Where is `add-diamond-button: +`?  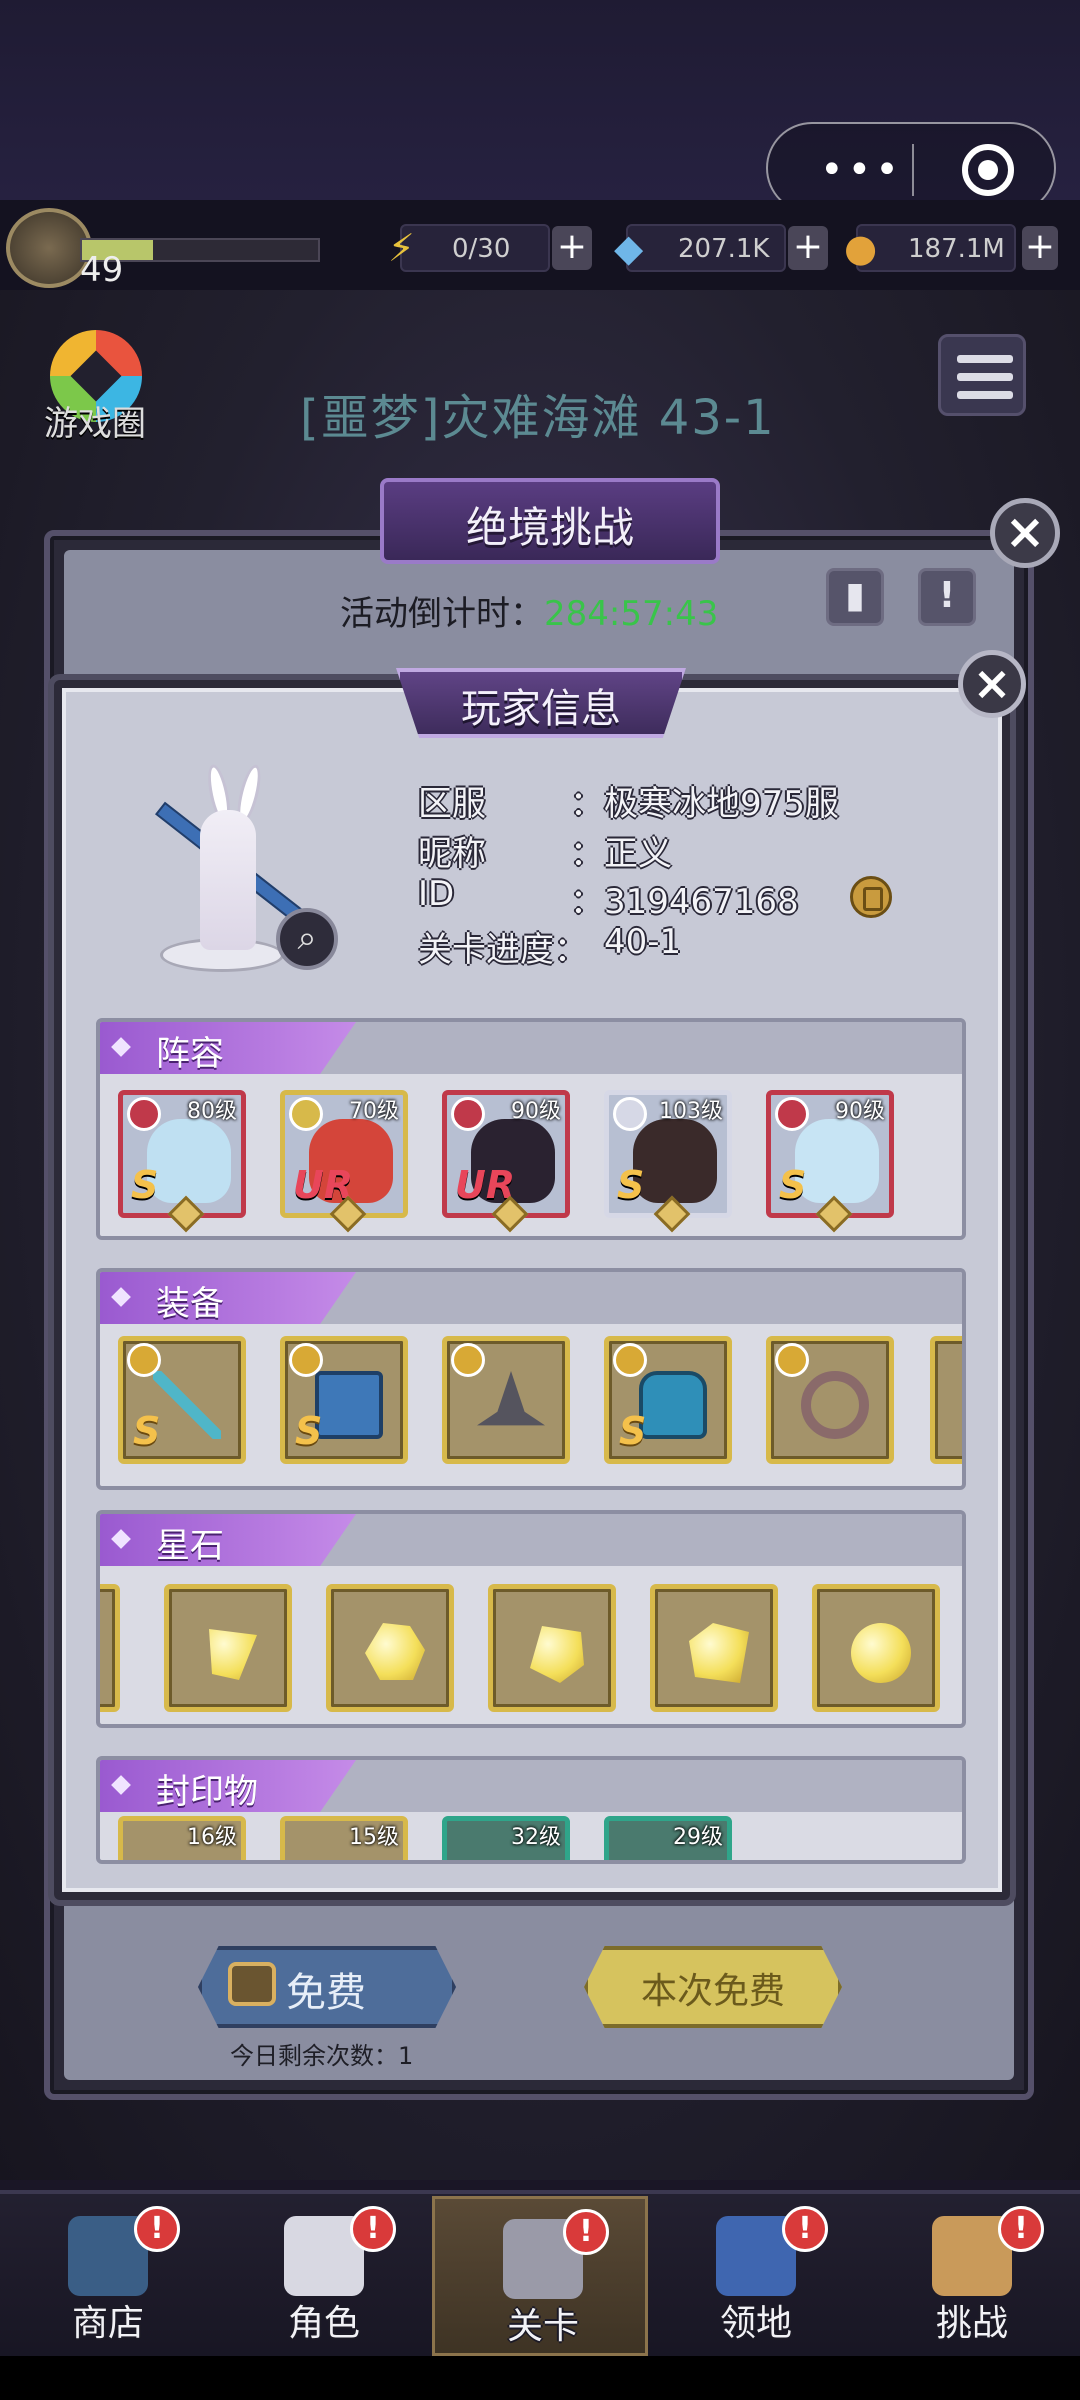
add-diamond-button: + is located at coordinates (808, 248).